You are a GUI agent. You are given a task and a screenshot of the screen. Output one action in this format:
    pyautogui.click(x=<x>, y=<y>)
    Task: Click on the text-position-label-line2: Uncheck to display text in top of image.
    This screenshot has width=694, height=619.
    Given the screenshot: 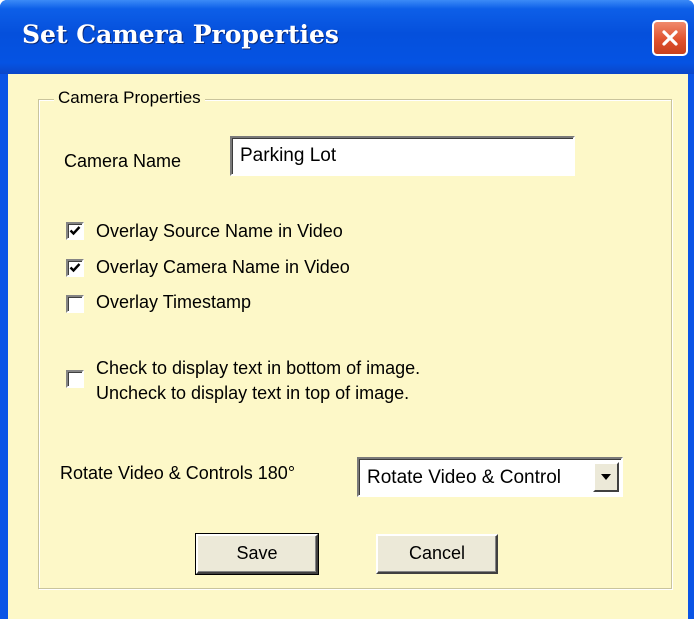 What is the action you would take?
    pyautogui.click(x=252, y=393)
    